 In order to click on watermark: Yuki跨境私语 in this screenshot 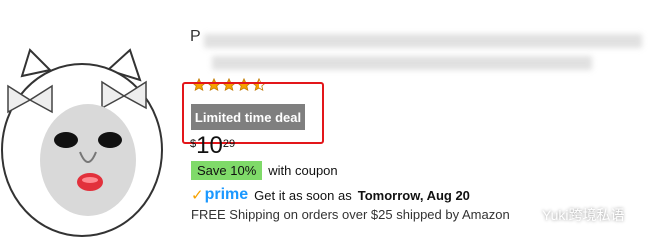, I will do `click(568, 215)`.